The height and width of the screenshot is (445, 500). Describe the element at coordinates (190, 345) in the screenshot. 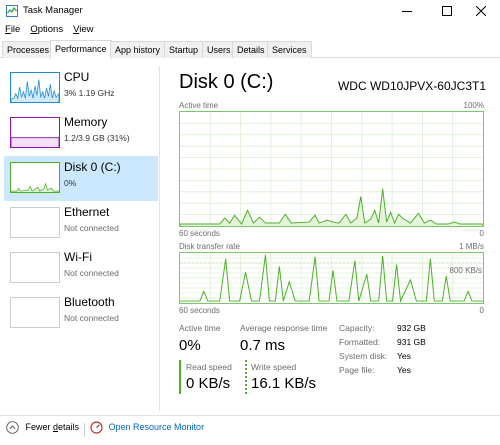

I see `active-time-stat-value: 0%` at that location.